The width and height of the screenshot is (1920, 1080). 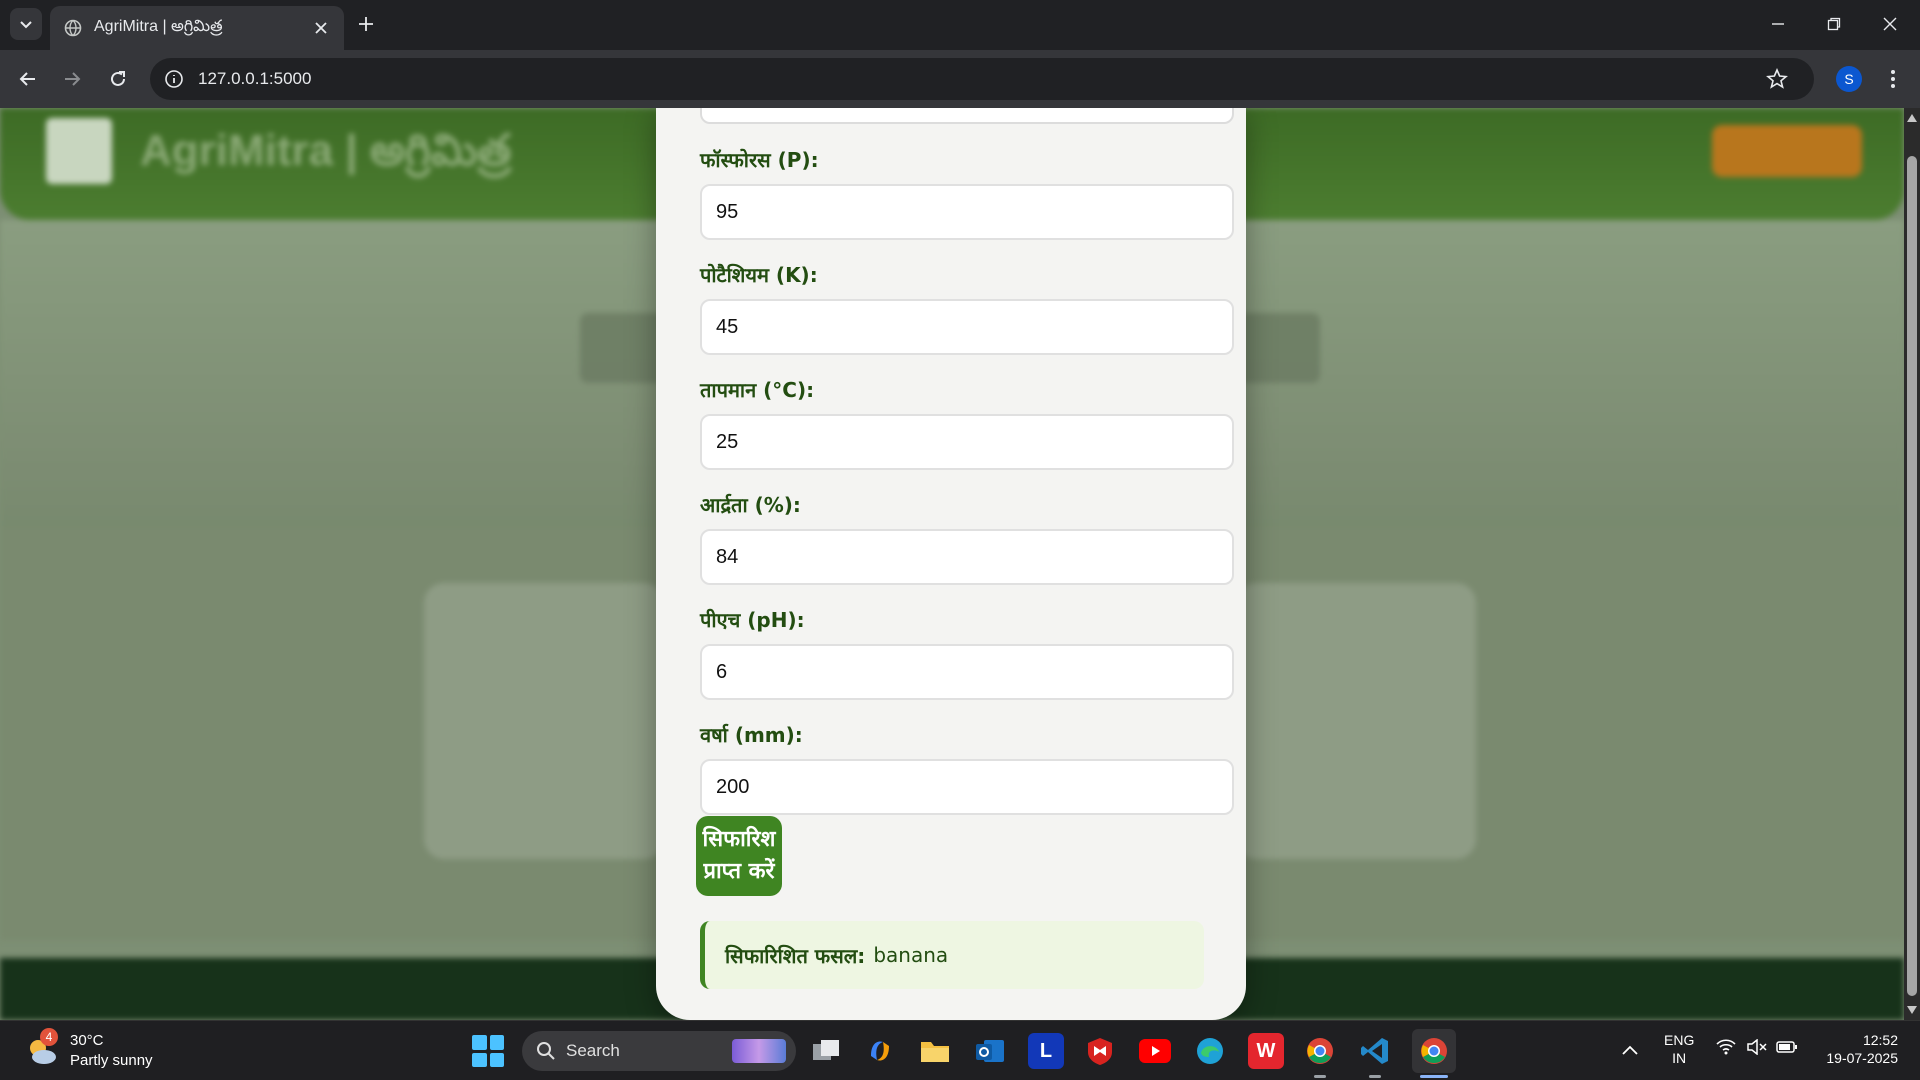 What do you see at coordinates (759, 1051) in the screenshot?
I see `search-highlight-icon` at bounding box center [759, 1051].